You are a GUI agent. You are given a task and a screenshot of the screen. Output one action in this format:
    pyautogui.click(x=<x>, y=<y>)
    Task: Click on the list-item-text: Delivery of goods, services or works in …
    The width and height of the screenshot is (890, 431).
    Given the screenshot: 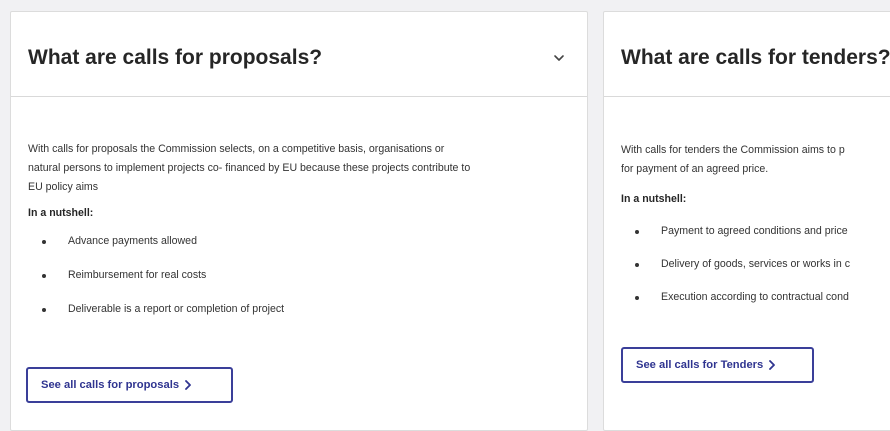 What is the action you would take?
    pyautogui.click(x=755, y=264)
    